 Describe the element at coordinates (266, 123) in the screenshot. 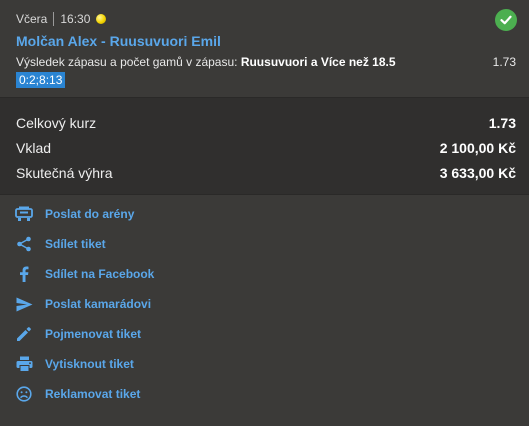

I see `total-odds-row: Celkový kurz 1.73` at that location.